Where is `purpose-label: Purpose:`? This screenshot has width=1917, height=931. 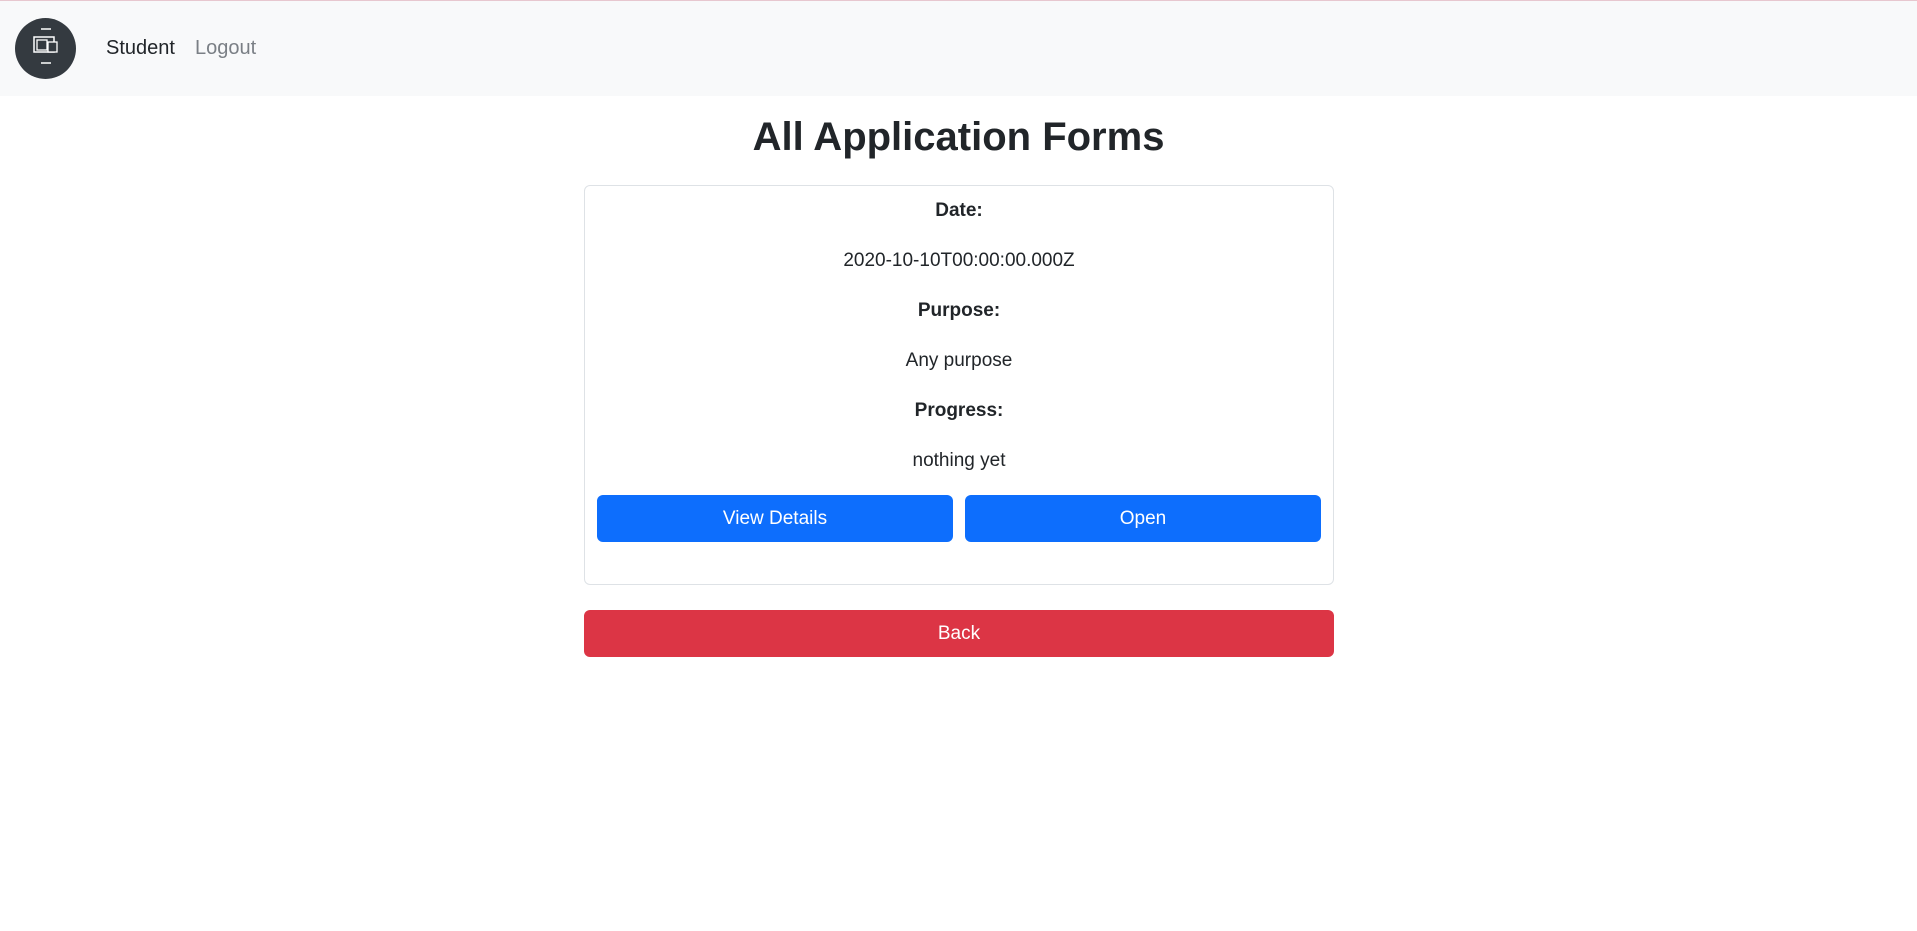
purpose-label: Purpose: is located at coordinates (959, 310).